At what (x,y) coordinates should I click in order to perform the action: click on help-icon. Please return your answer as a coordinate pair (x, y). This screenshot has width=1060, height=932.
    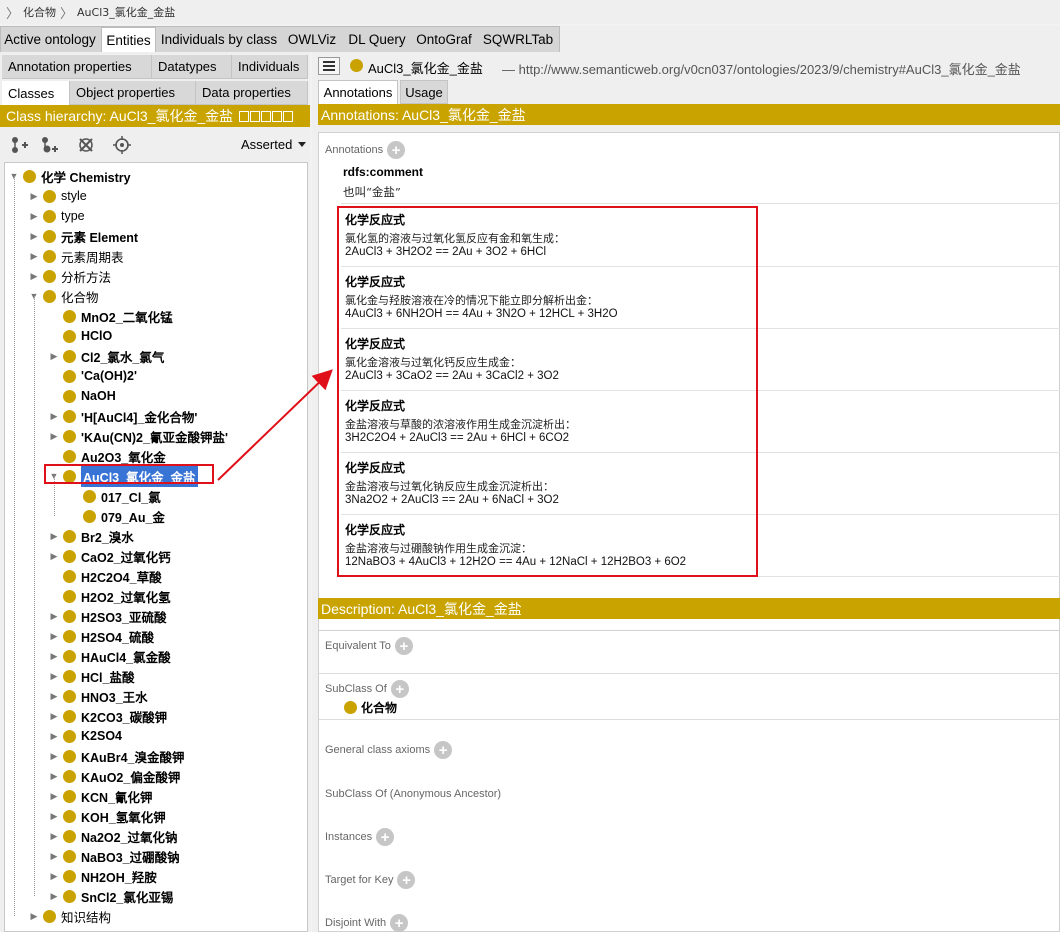
    Looking at the image, I should click on (244, 116).